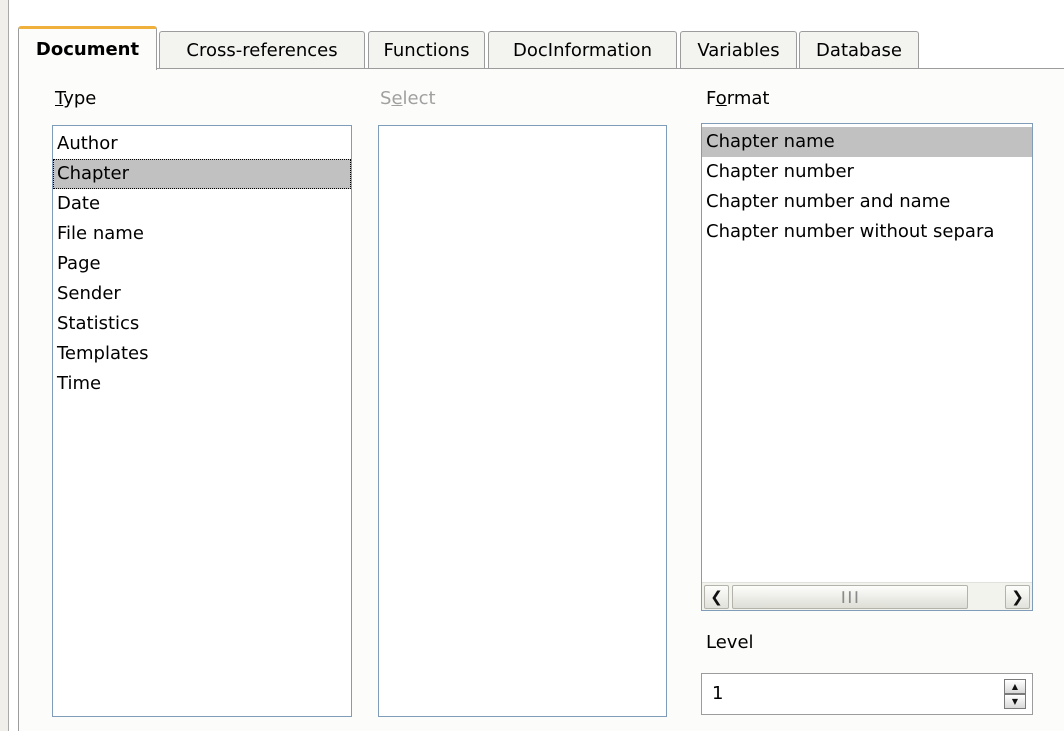 Image resolution: width=1064 pixels, height=731 pixels. What do you see at coordinates (711, 98) in the screenshot?
I see `format-label-pre: F` at bounding box center [711, 98].